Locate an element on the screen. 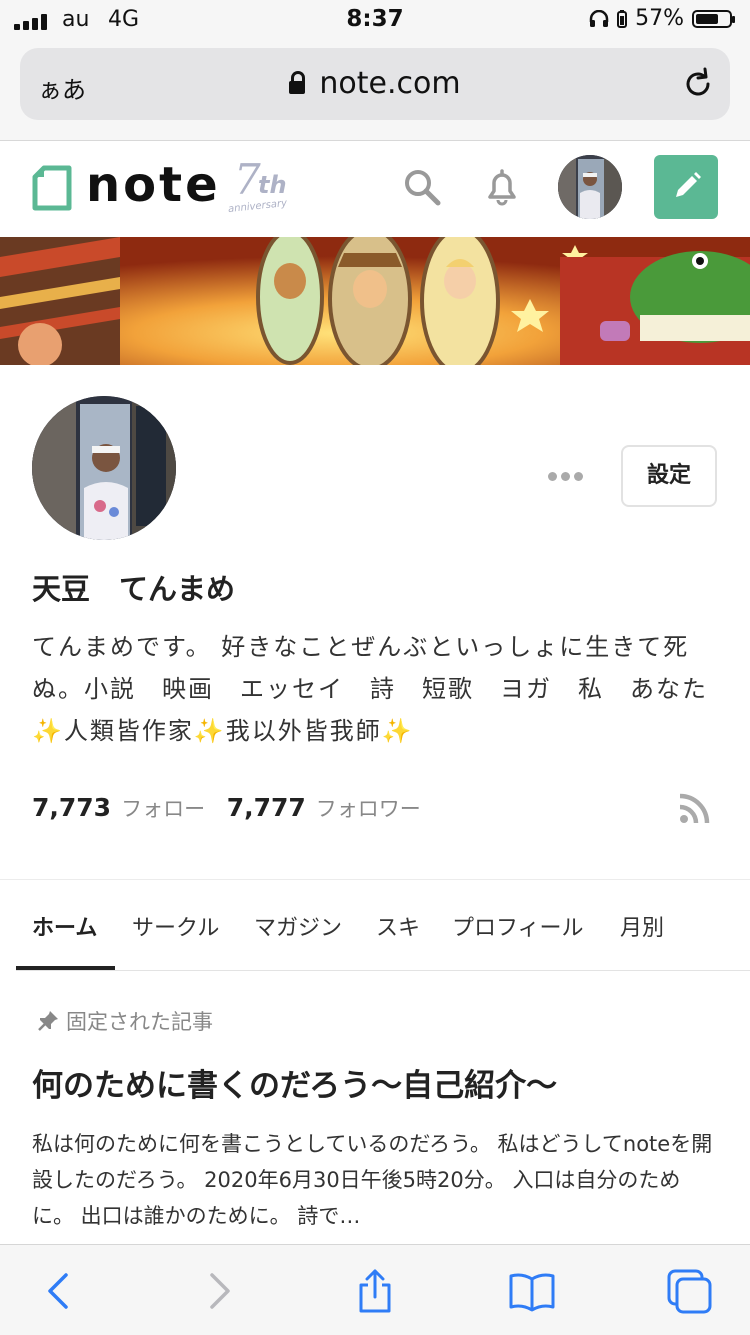 This screenshot has width=750, height=1335. followers-label: フォロワー is located at coordinates (368, 809).